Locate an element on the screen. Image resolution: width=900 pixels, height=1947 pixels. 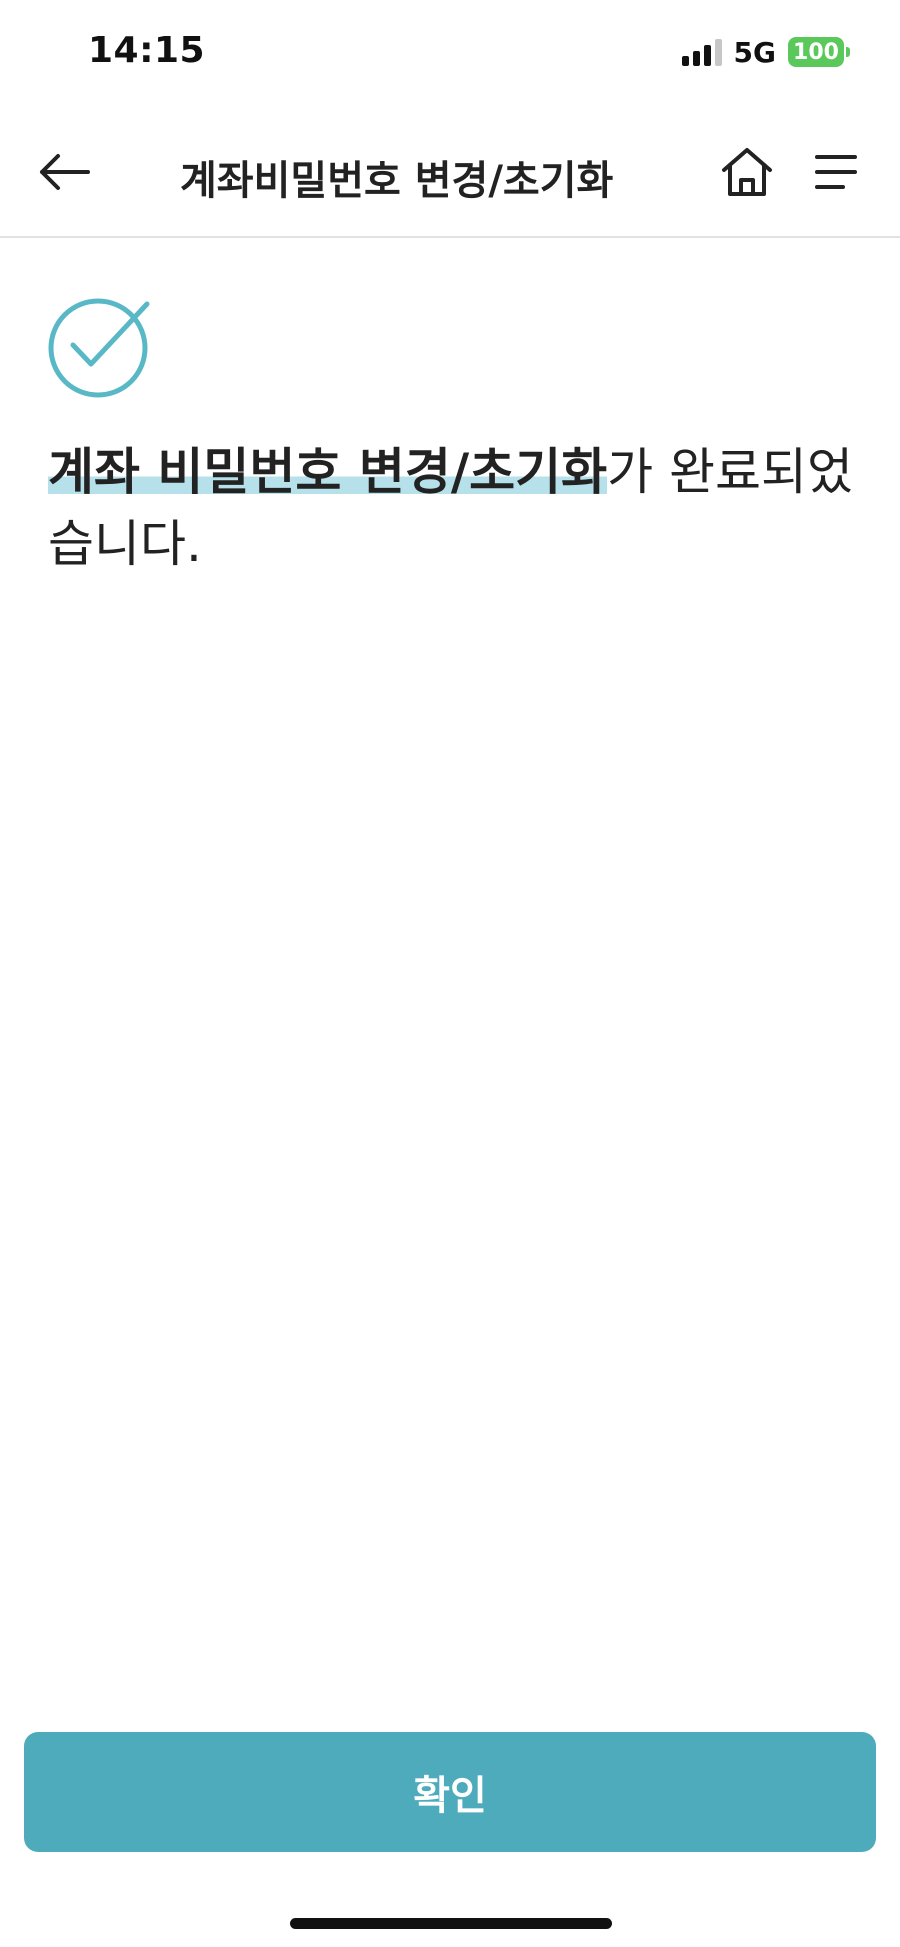
battery-icon: 100 is located at coordinates (819, 52).